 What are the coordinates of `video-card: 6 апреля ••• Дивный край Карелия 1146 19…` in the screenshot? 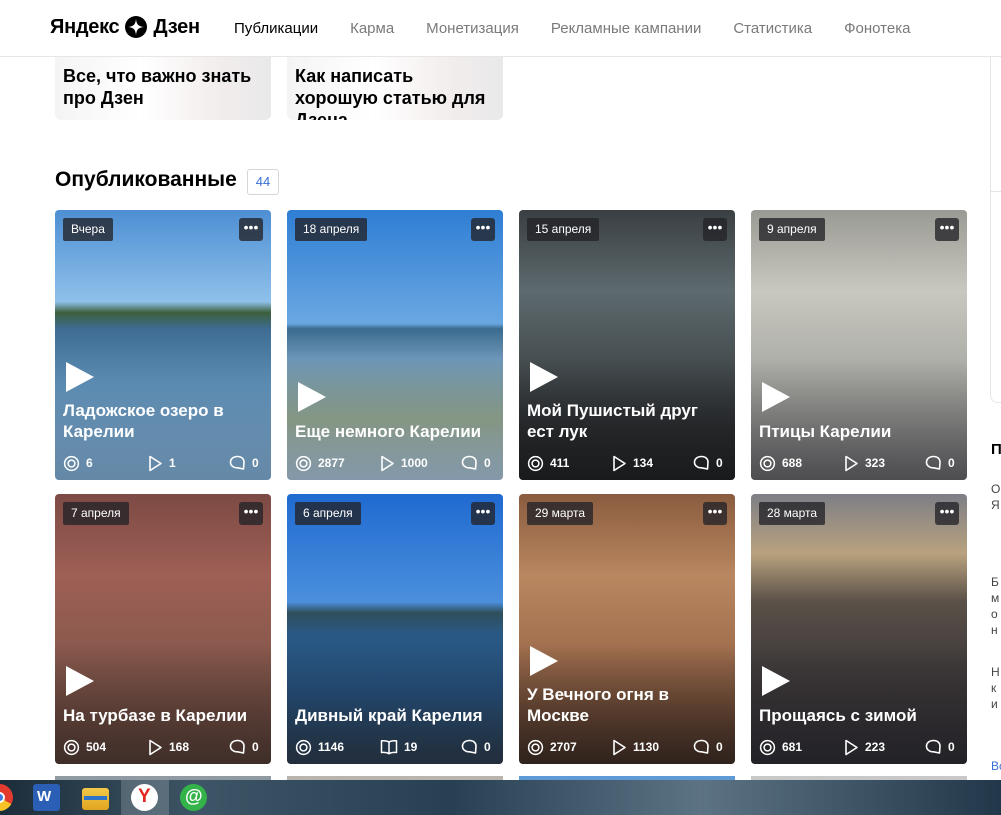 It's located at (395, 629).